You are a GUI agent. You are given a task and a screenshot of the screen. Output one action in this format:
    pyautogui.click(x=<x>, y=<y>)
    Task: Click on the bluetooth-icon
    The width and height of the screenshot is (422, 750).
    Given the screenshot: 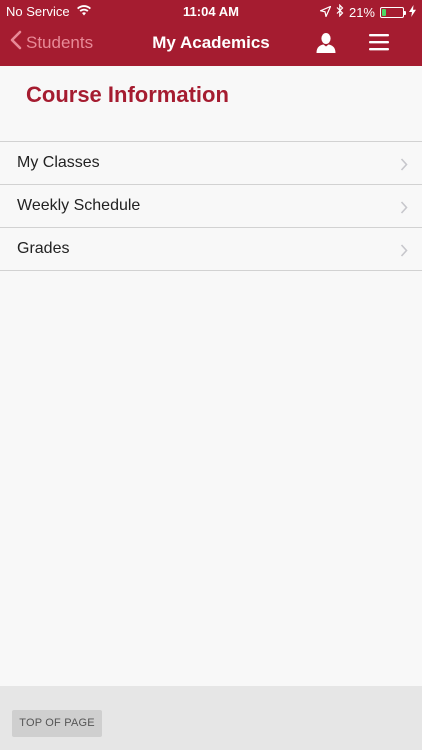 What is the action you would take?
    pyautogui.click(x=340, y=11)
    